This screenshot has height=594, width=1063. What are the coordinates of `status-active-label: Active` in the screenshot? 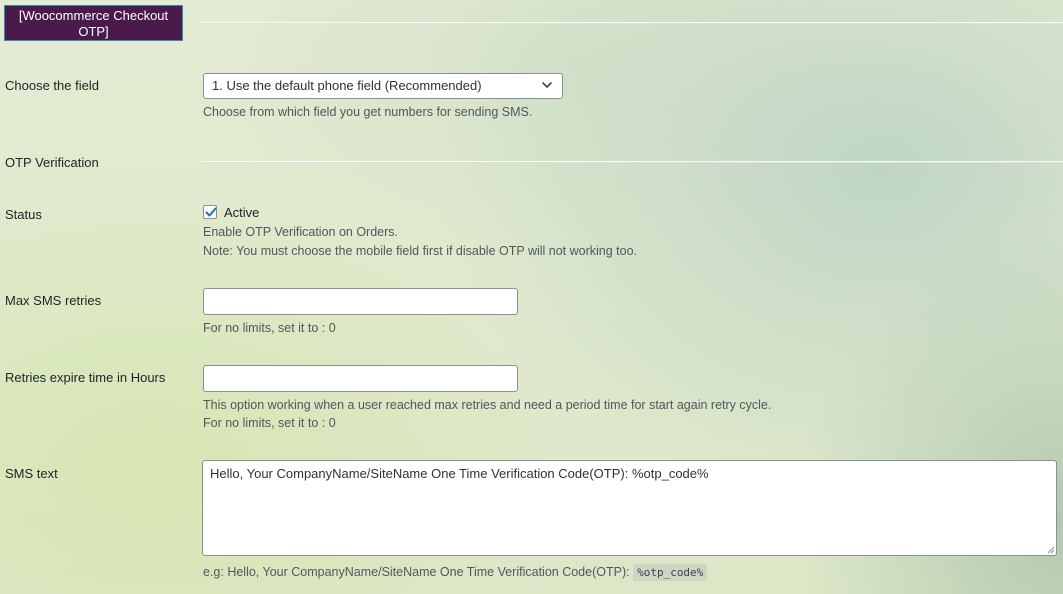 It's located at (241, 212).